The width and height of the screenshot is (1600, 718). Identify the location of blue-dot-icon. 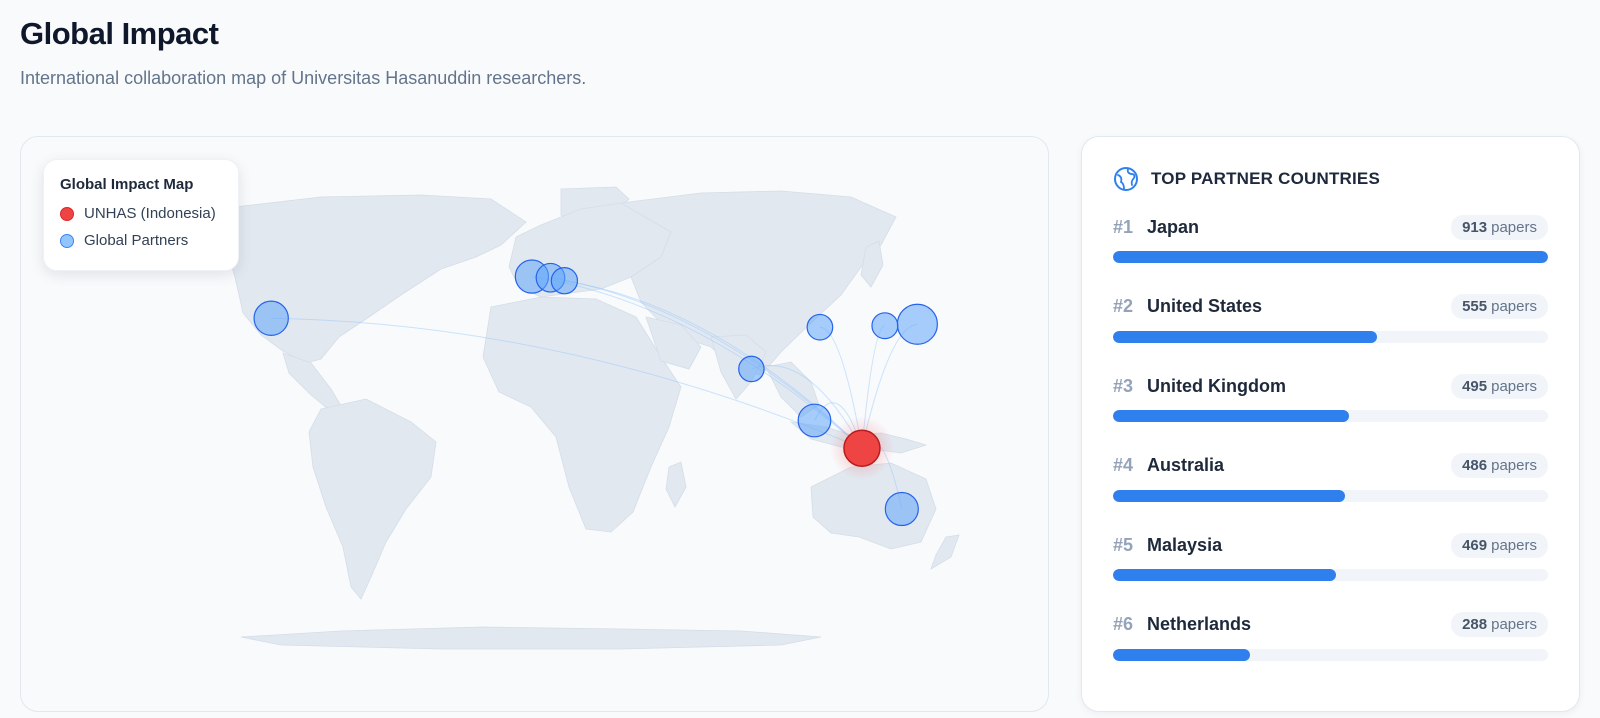
(67, 240).